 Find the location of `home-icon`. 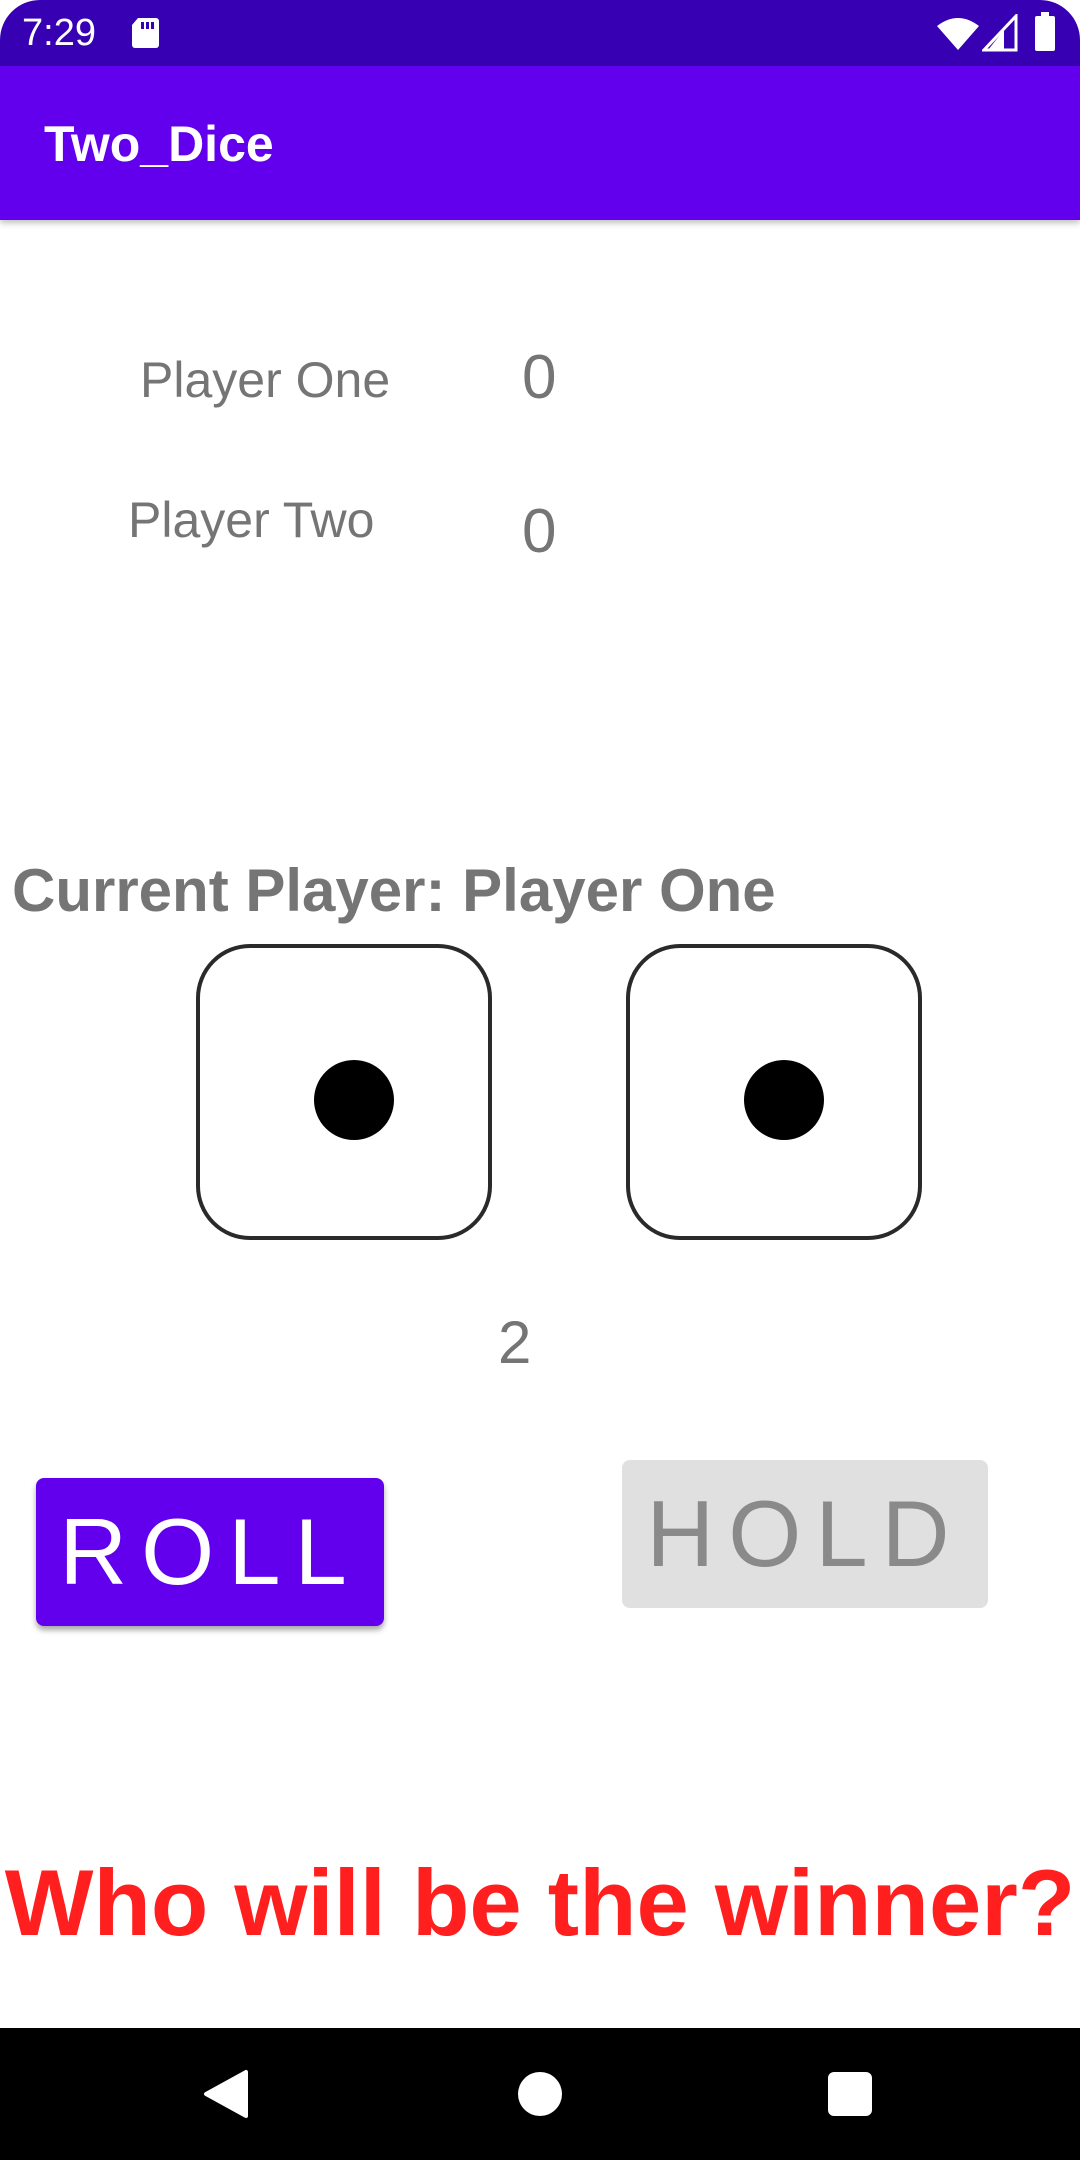

home-icon is located at coordinates (540, 2094).